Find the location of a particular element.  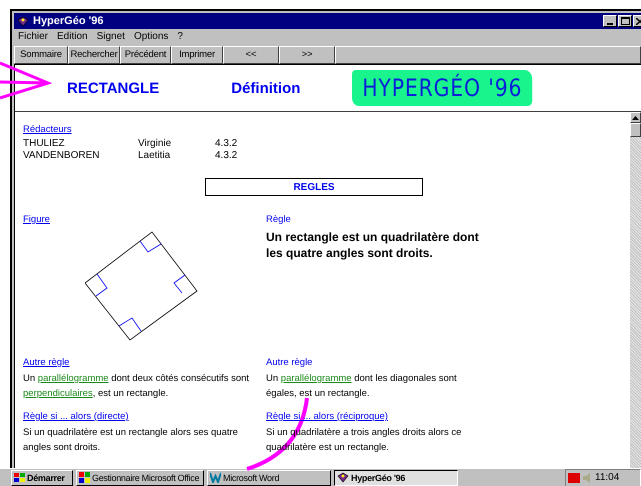

logo: HYPERGÉO '96 is located at coordinates (442, 88).